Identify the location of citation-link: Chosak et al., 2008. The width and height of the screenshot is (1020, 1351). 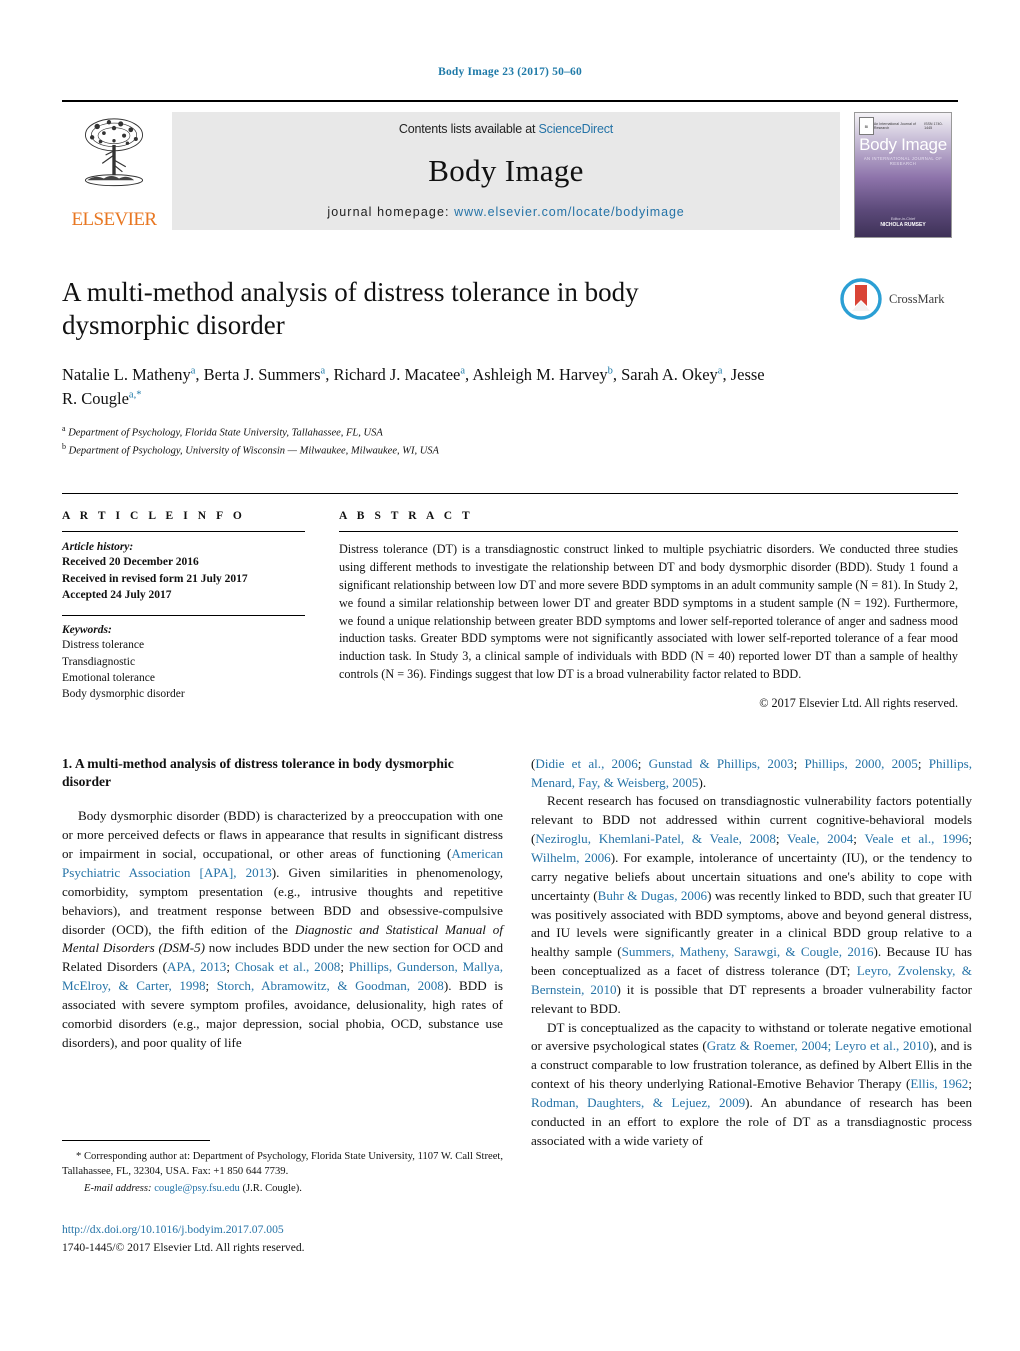
(288, 966).